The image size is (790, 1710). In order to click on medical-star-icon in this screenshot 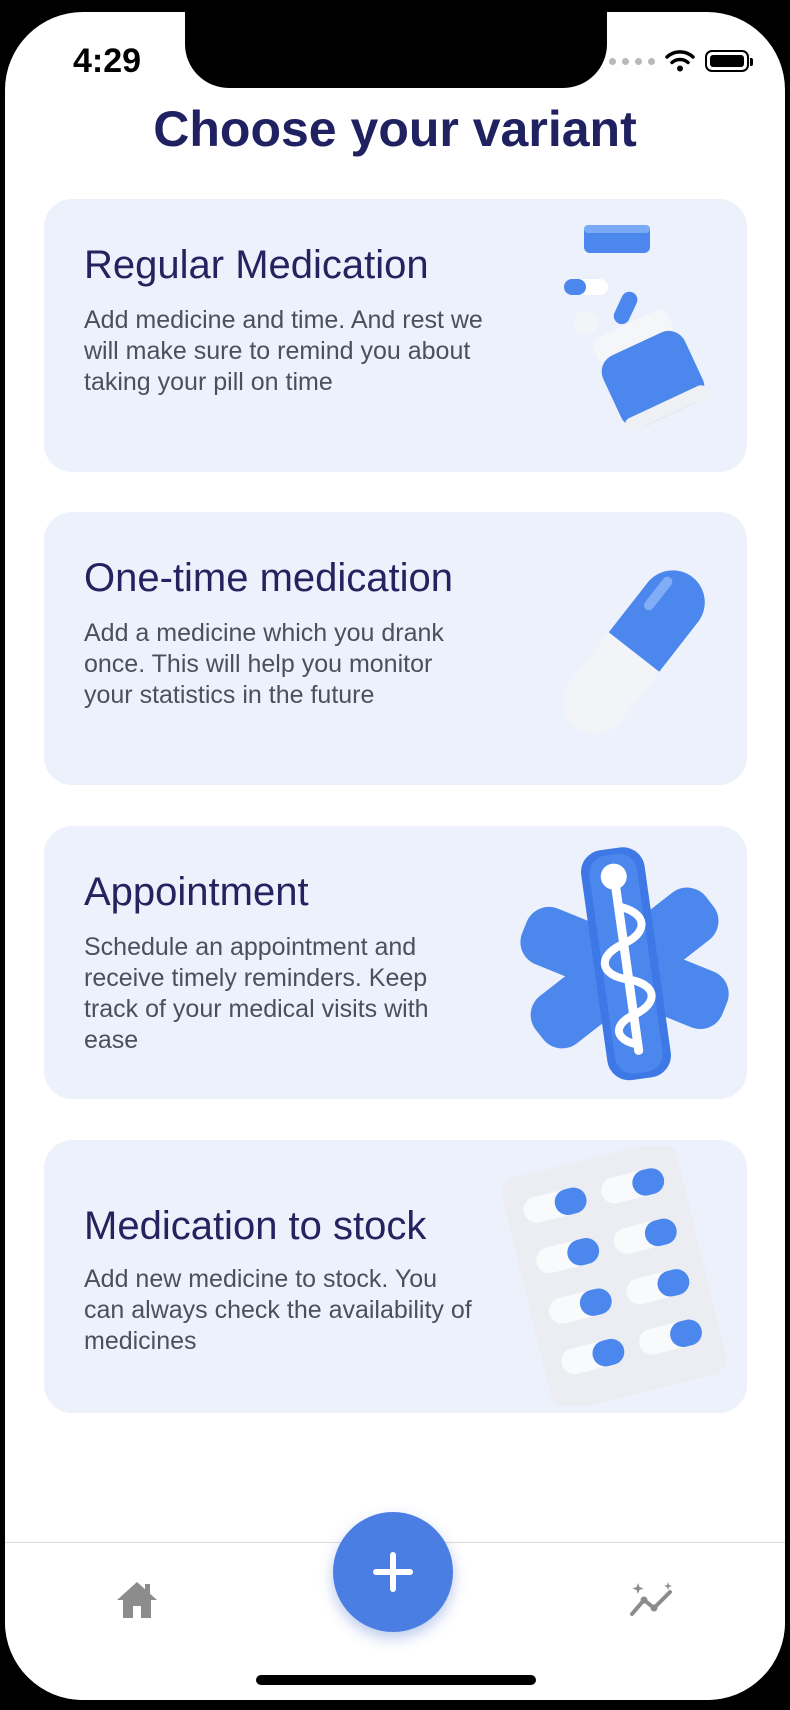, I will do `click(624, 964)`.